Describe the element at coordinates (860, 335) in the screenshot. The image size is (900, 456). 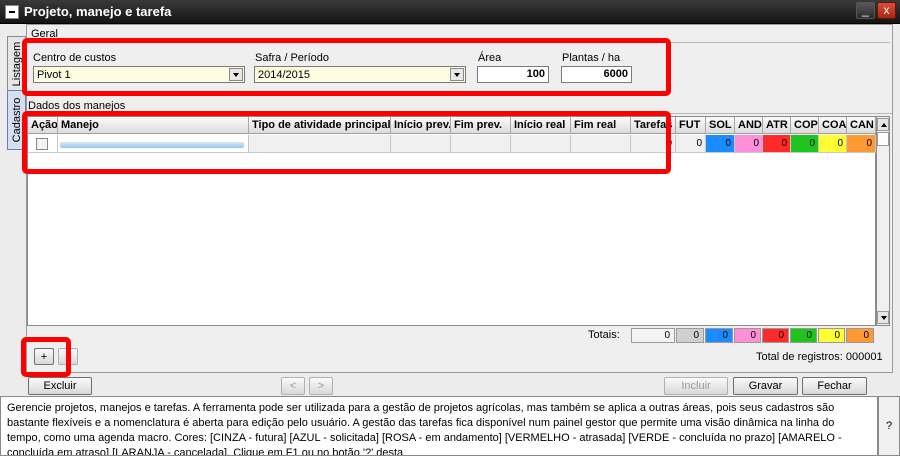
I see `total-can: 0` at that location.